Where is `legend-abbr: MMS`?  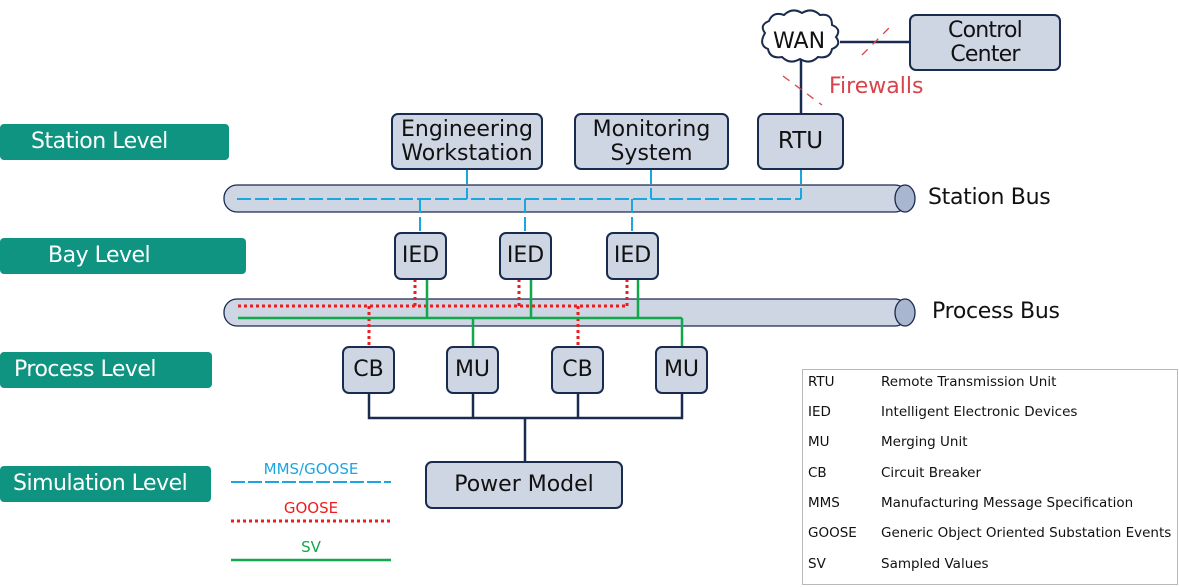 legend-abbr: MMS is located at coordinates (824, 503).